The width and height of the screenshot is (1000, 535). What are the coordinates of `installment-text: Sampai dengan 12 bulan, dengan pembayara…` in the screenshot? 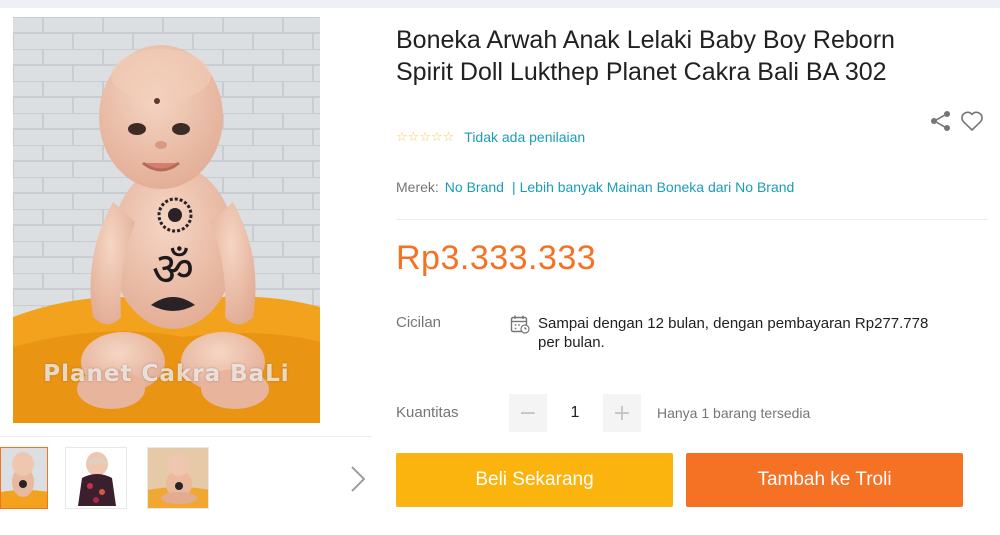 It's located at (733, 333).